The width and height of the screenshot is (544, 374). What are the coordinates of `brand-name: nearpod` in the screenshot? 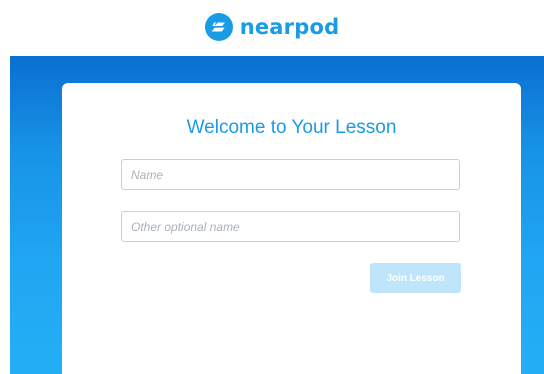 It's located at (289, 26).